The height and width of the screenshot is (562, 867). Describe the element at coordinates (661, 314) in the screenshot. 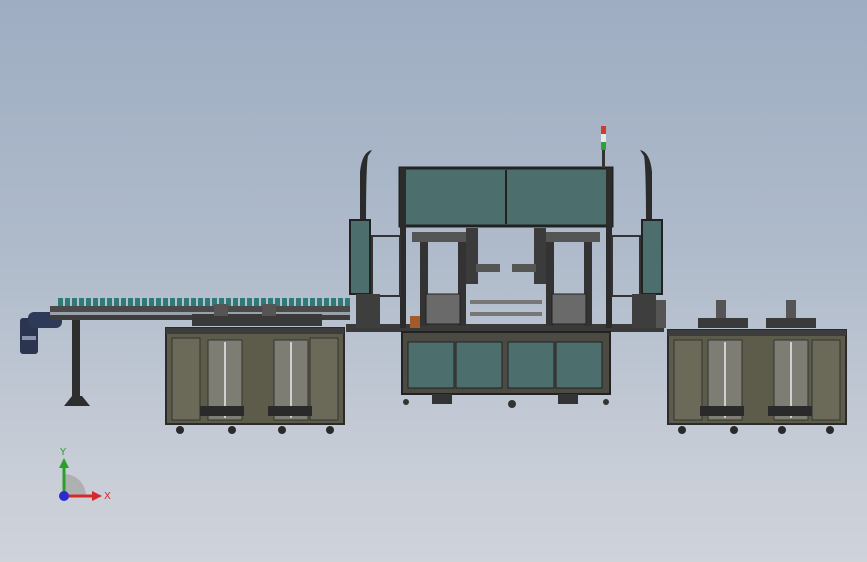

I see `right-hopper-bottle` at that location.